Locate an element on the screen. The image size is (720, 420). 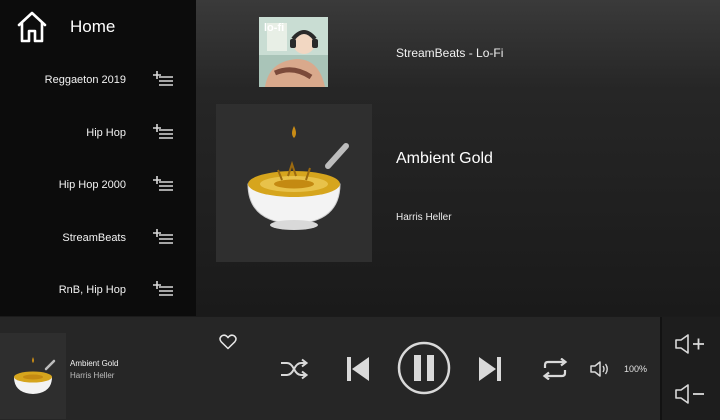
volume-down-icon is located at coordinates (690, 394).